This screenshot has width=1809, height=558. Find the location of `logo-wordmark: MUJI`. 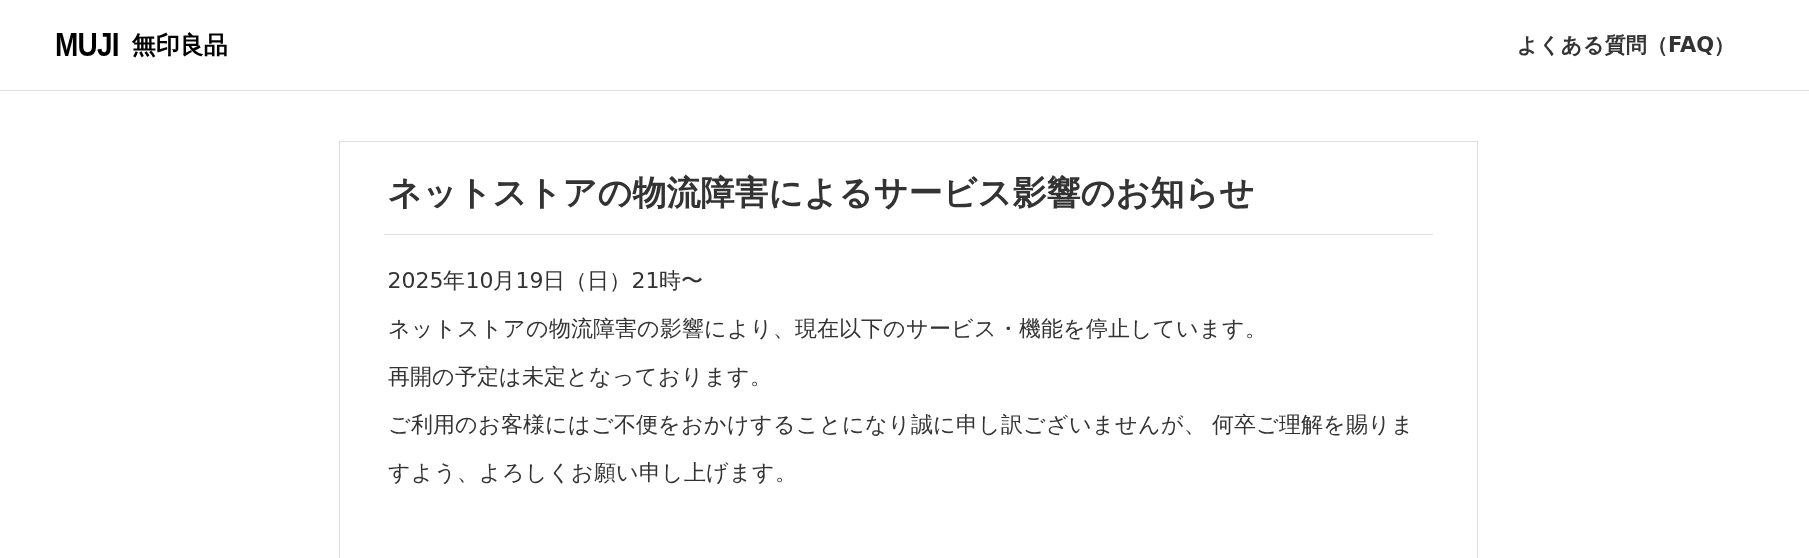

logo-wordmark: MUJI is located at coordinates (87, 45).